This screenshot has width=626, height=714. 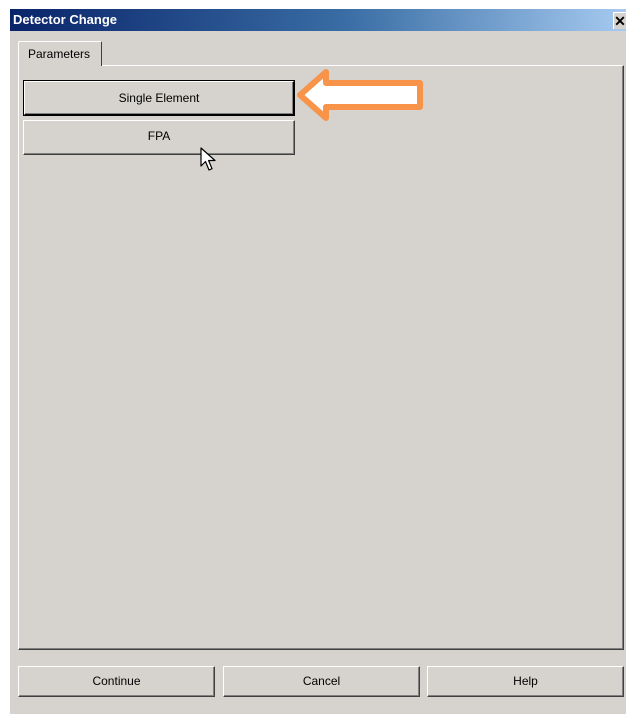 What do you see at coordinates (321, 681) in the screenshot?
I see `cancel-button: Cancel` at bounding box center [321, 681].